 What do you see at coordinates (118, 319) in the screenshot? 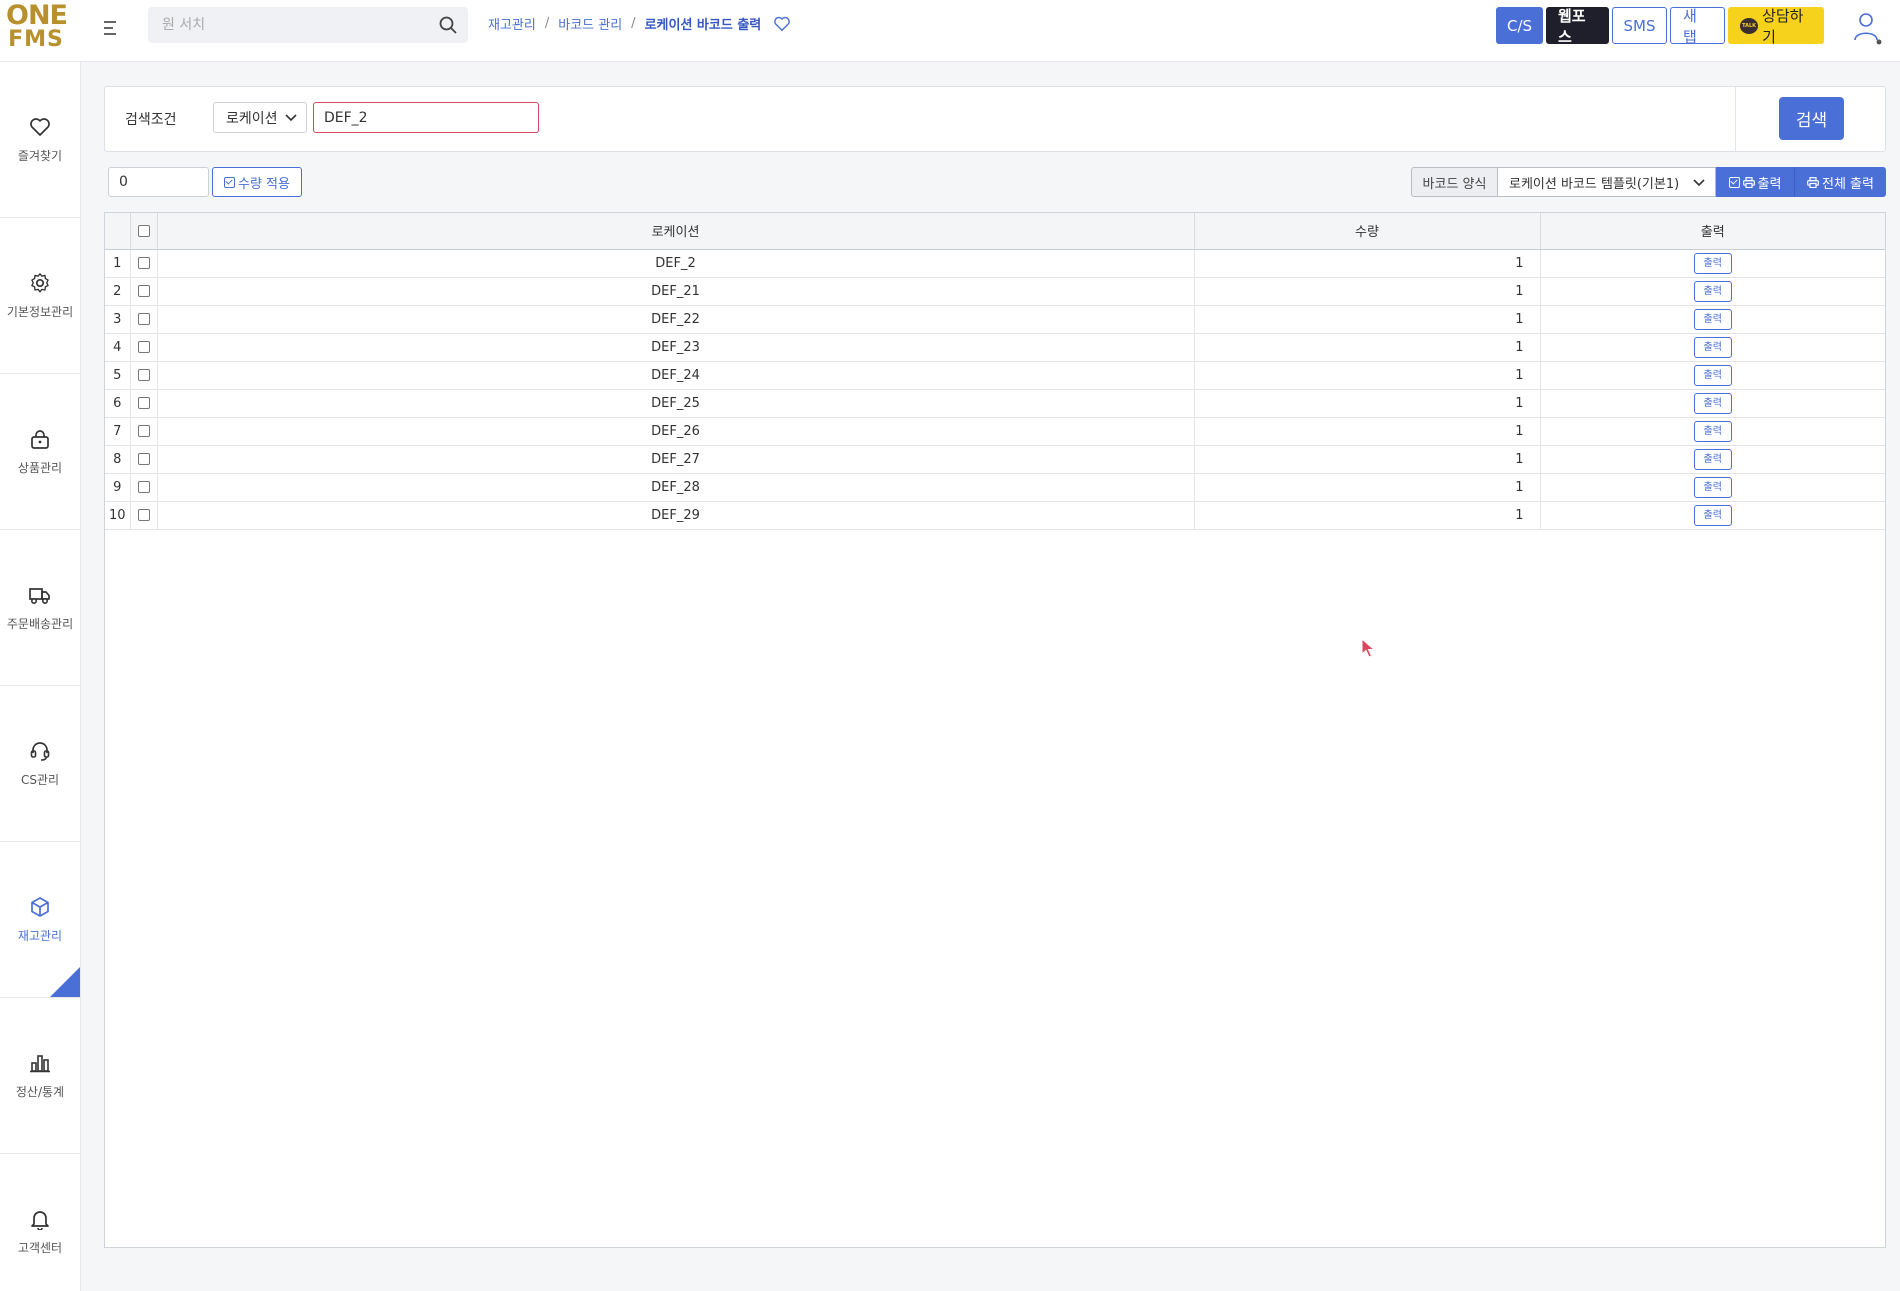
I see `row-number: 3` at bounding box center [118, 319].